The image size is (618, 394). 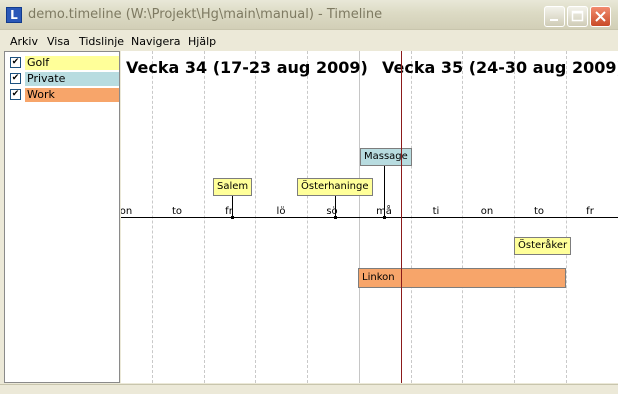 I want to click on menu-hjalp: Hjälp, so click(x=202, y=41).